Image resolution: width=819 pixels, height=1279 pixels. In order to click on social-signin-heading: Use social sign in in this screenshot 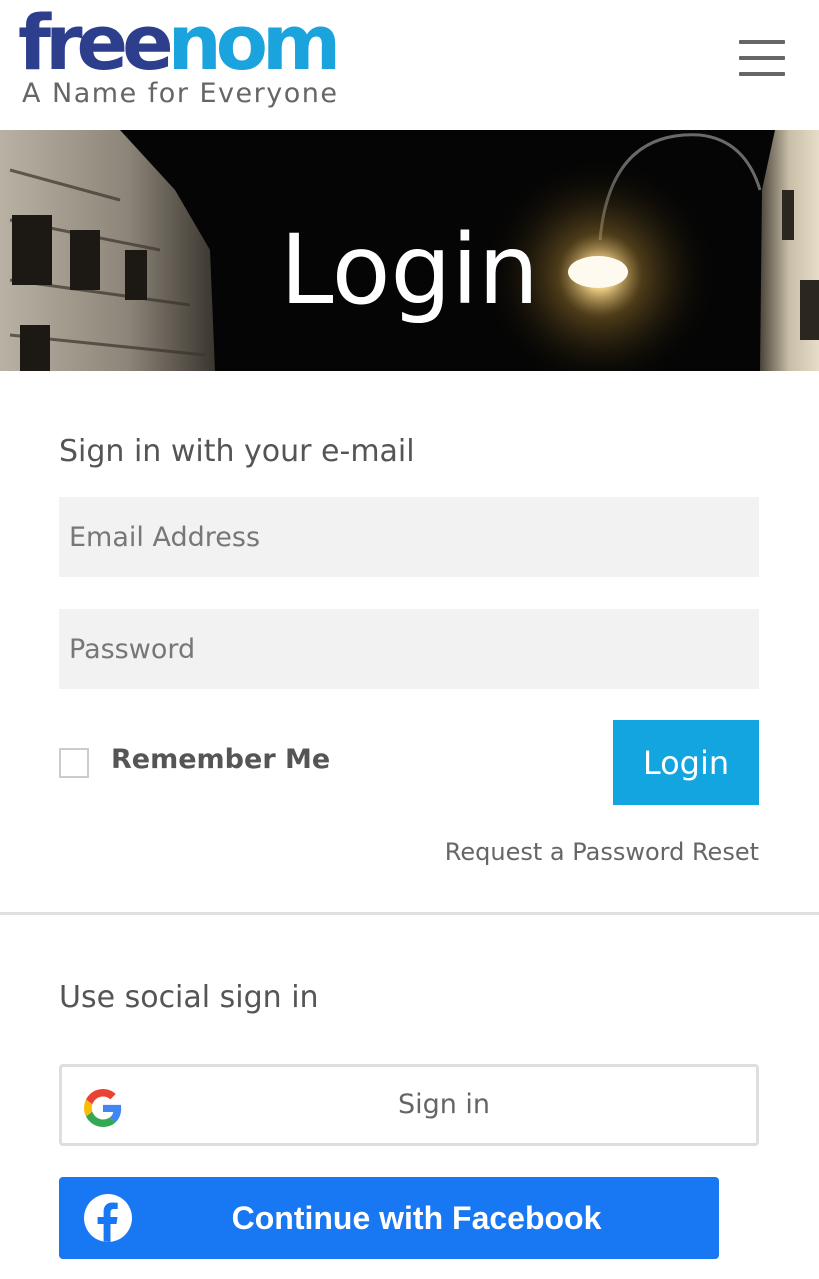, I will do `click(189, 997)`.